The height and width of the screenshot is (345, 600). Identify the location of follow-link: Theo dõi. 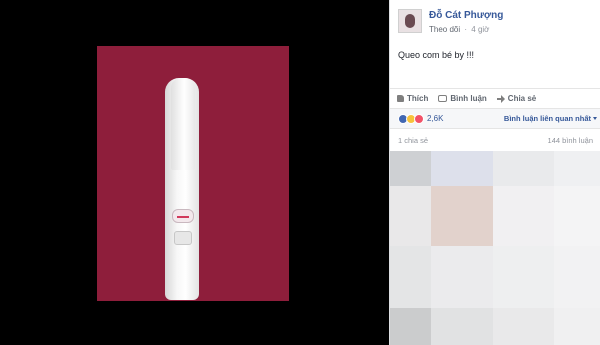
(444, 29).